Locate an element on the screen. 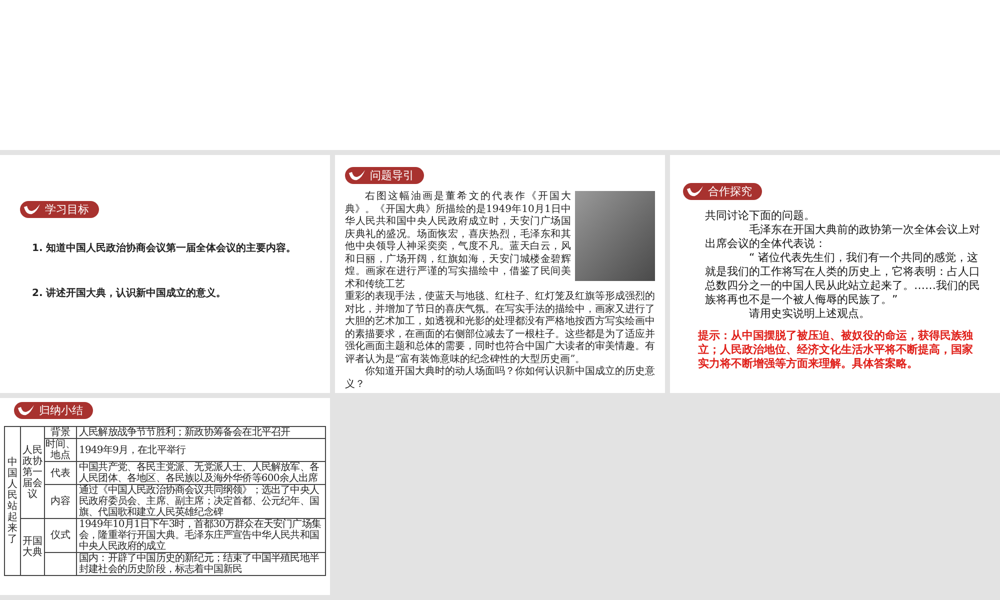  group-heading: 中国人民站起来了 is located at coordinates (13, 501).